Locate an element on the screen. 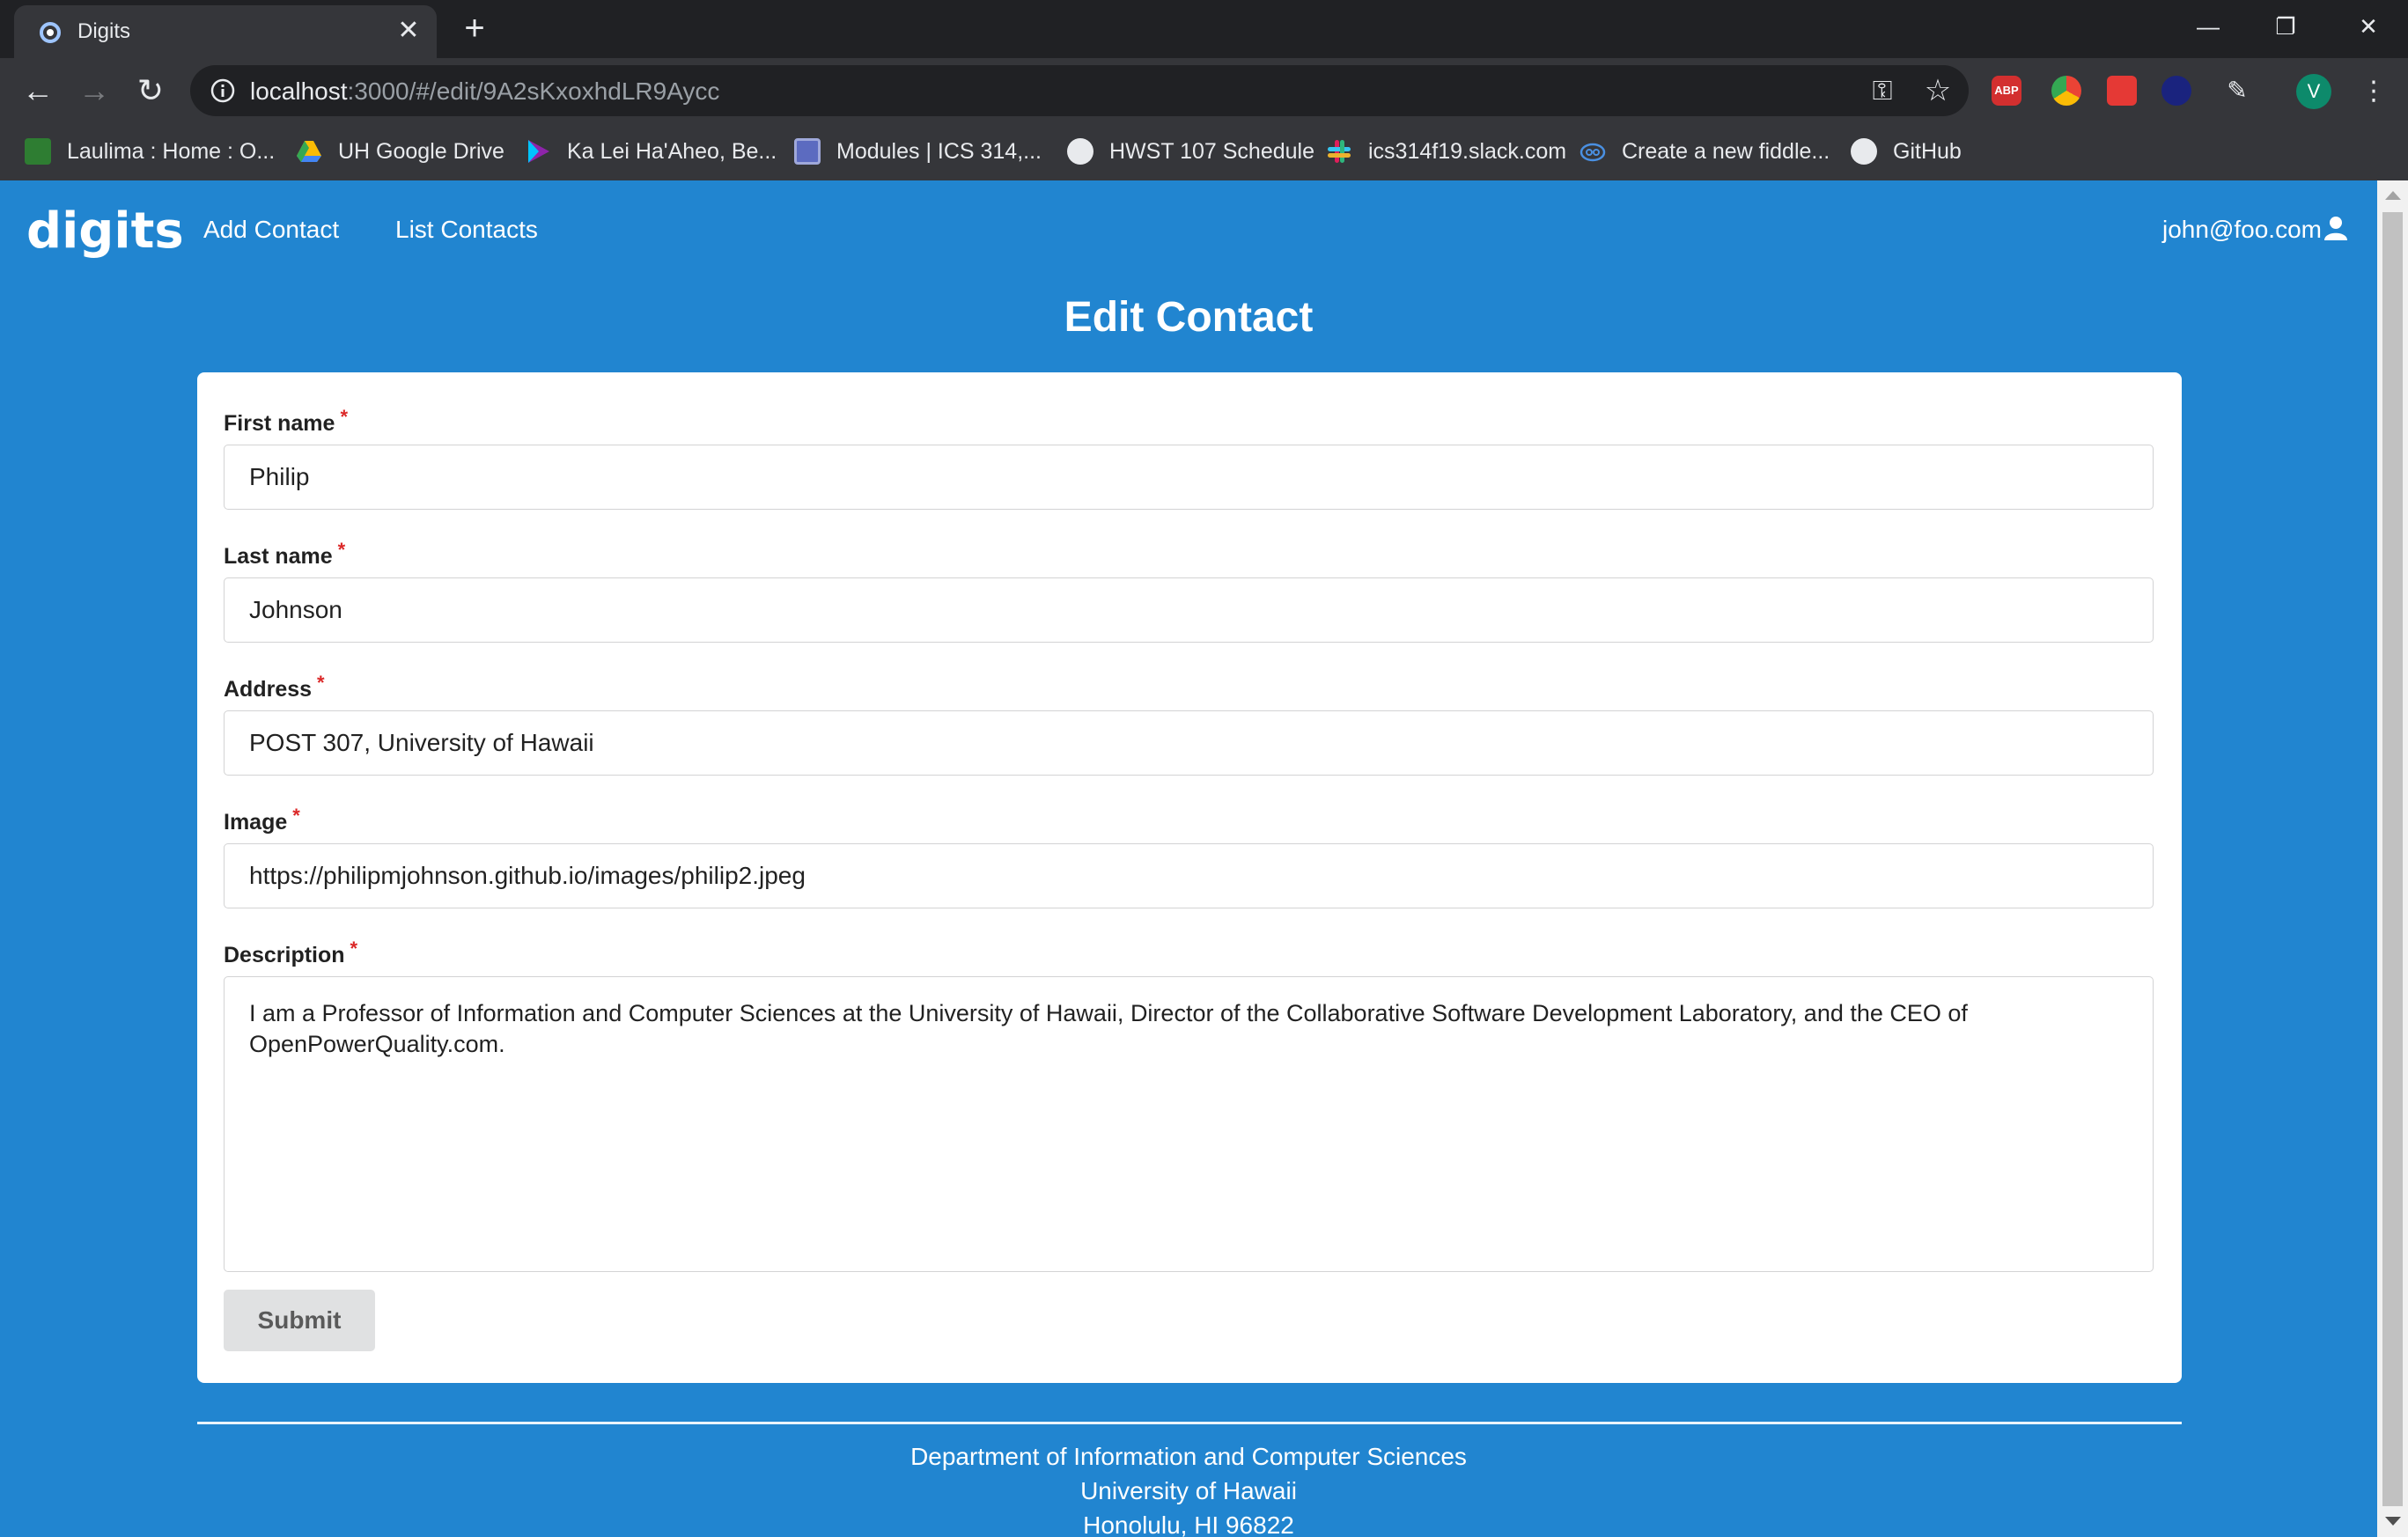 The image size is (2408, 1537). browser-tab: Digits ✕ is located at coordinates (225, 31).